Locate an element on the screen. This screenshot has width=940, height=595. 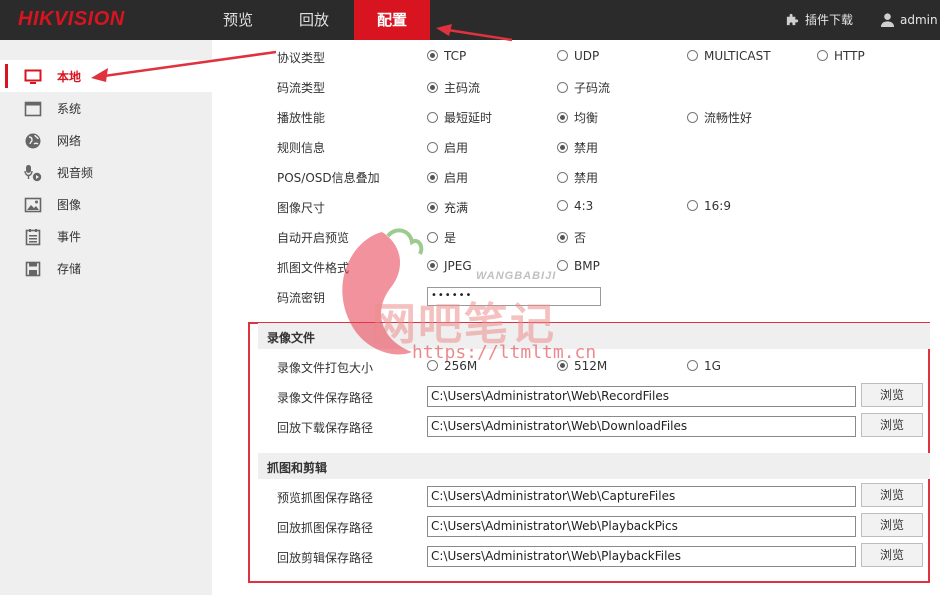
pack-1g-radio: 1G is located at coordinates (704, 366).